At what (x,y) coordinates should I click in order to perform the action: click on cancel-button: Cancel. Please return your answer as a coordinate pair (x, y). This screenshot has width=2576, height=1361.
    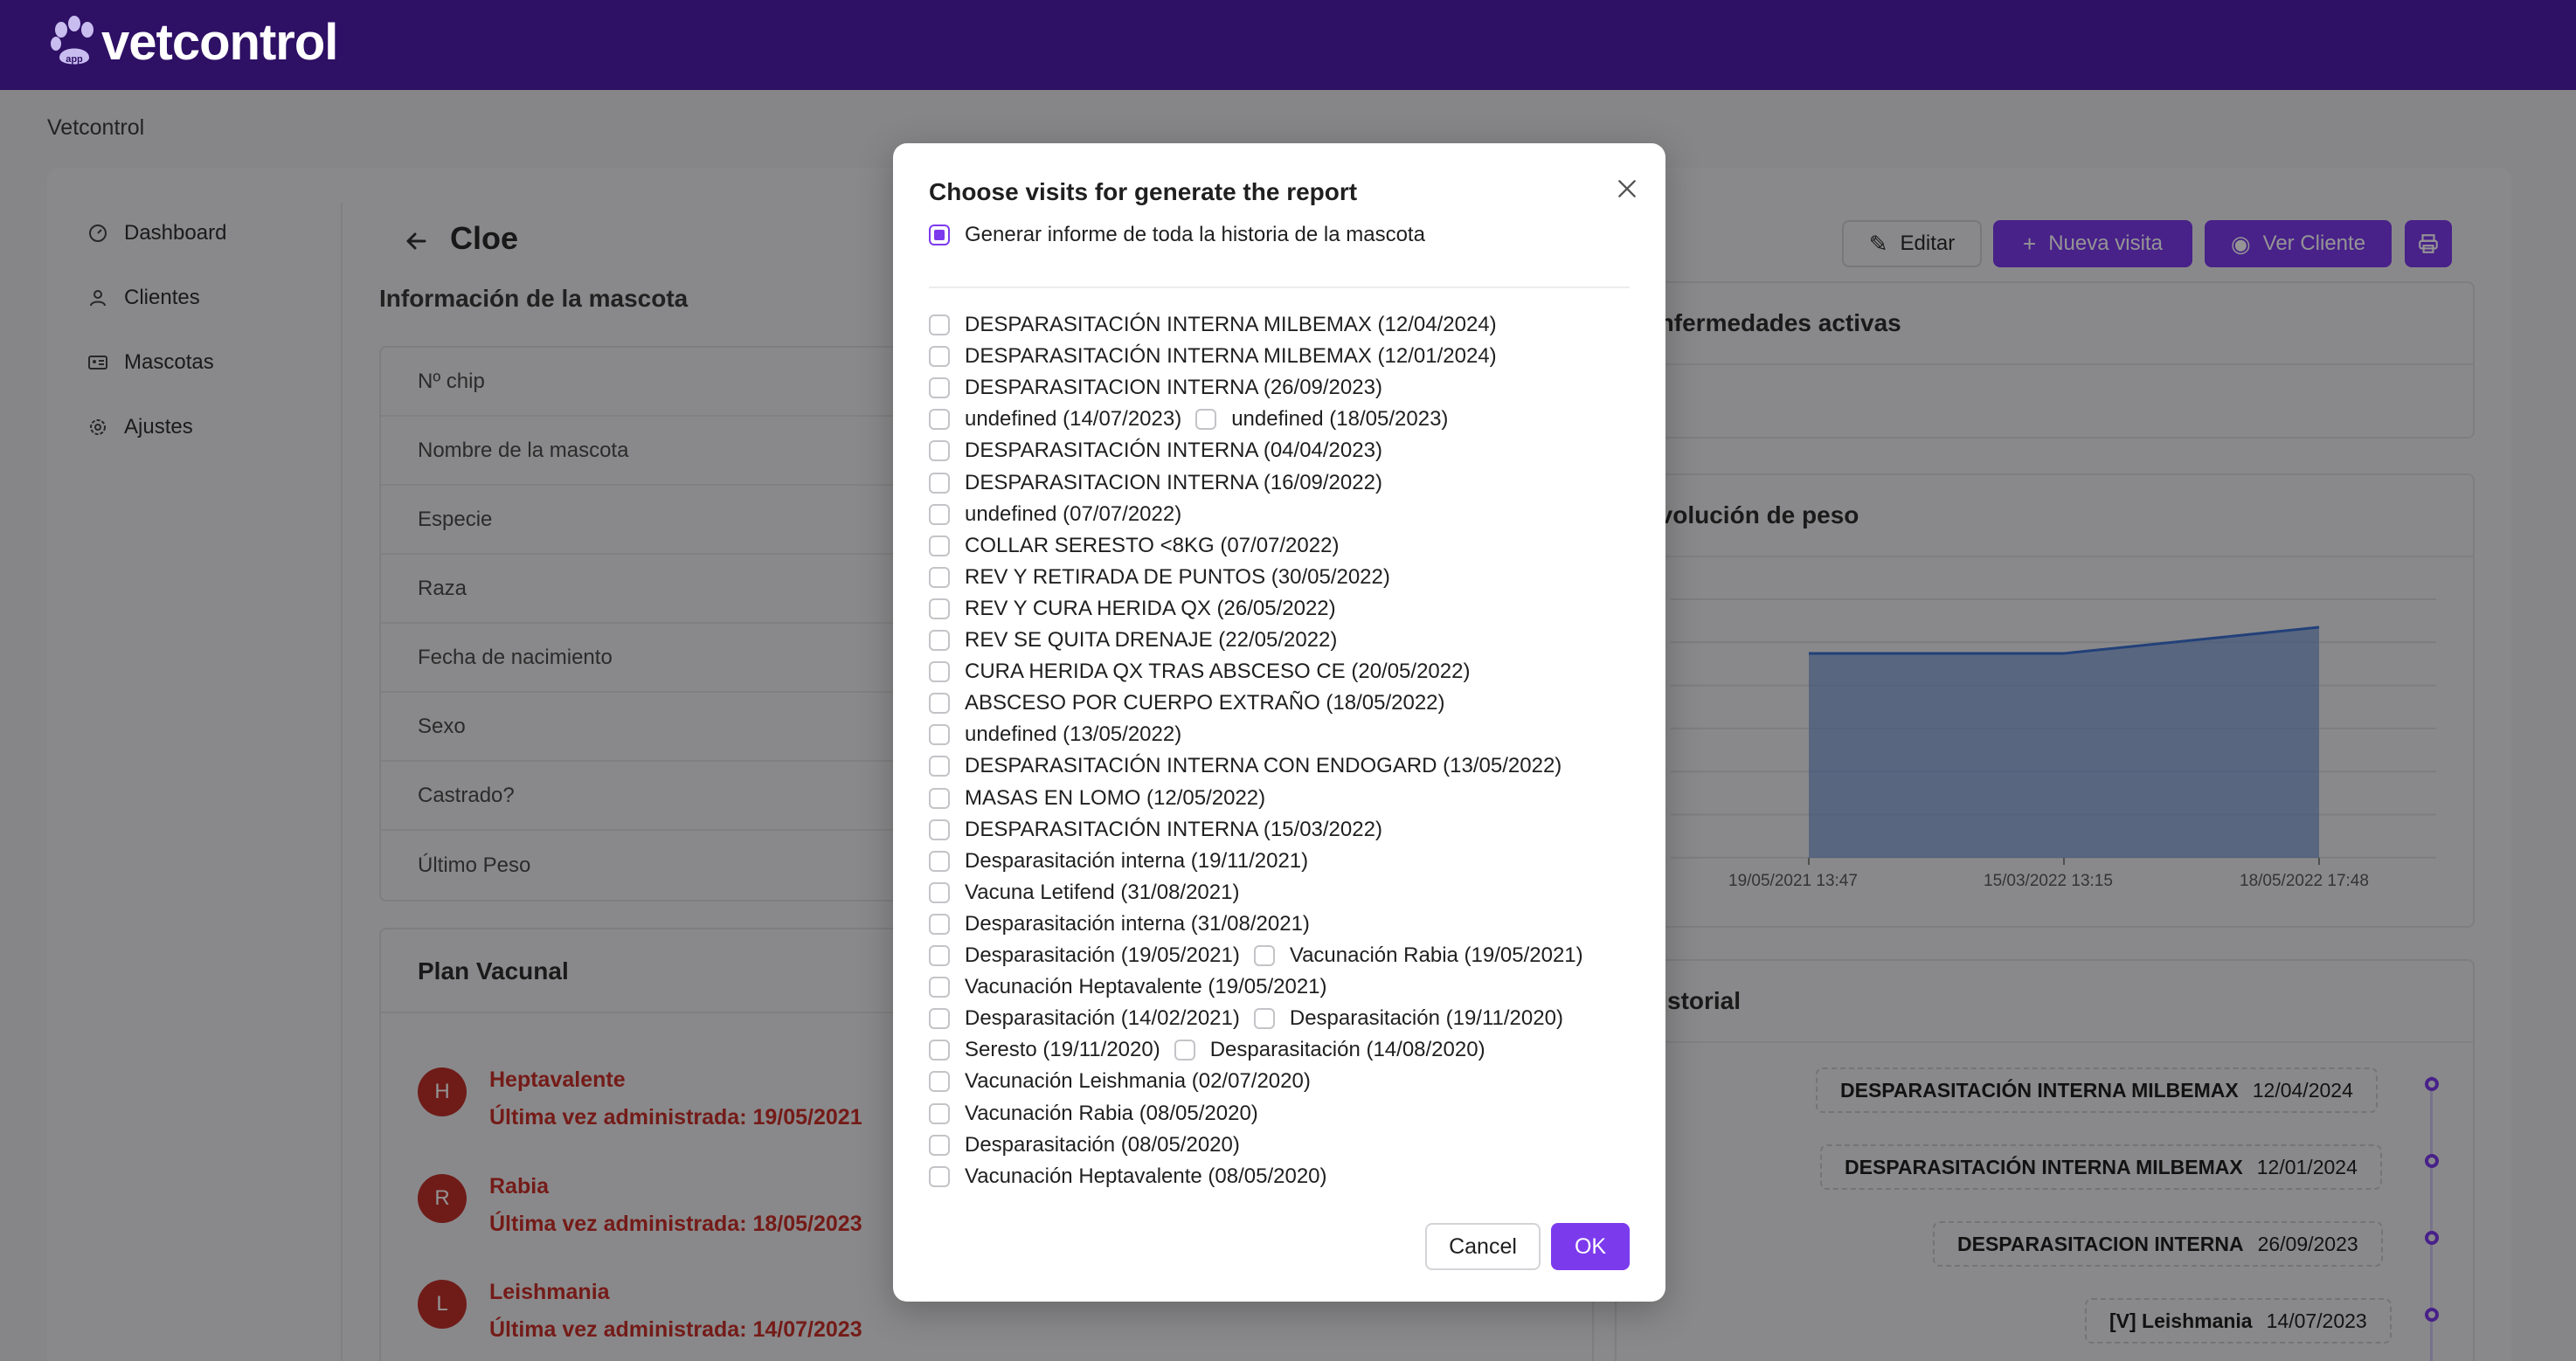
    Looking at the image, I should click on (1483, 1246).